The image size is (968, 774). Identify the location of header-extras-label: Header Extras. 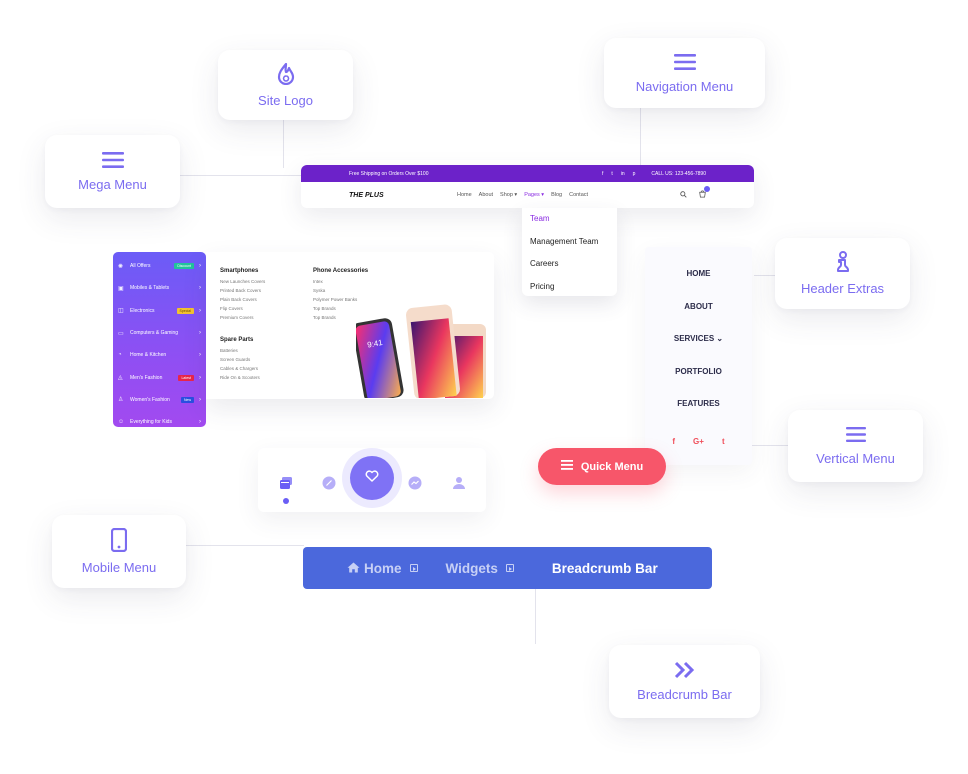
(842, 288).